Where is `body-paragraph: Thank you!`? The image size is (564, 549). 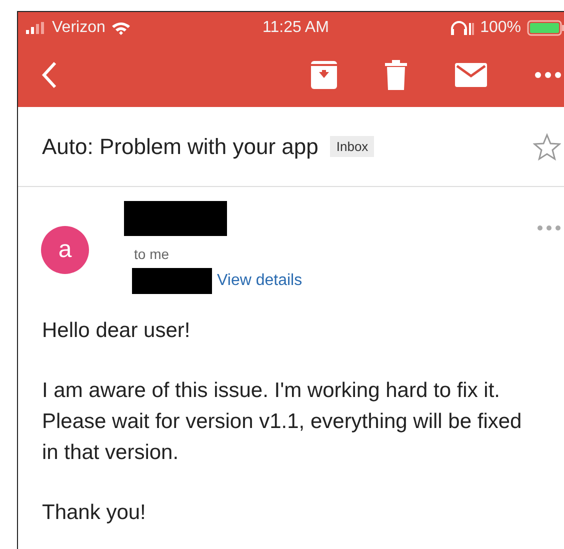 body-paragraph: Thank you! is located at coordinates (94, 513).